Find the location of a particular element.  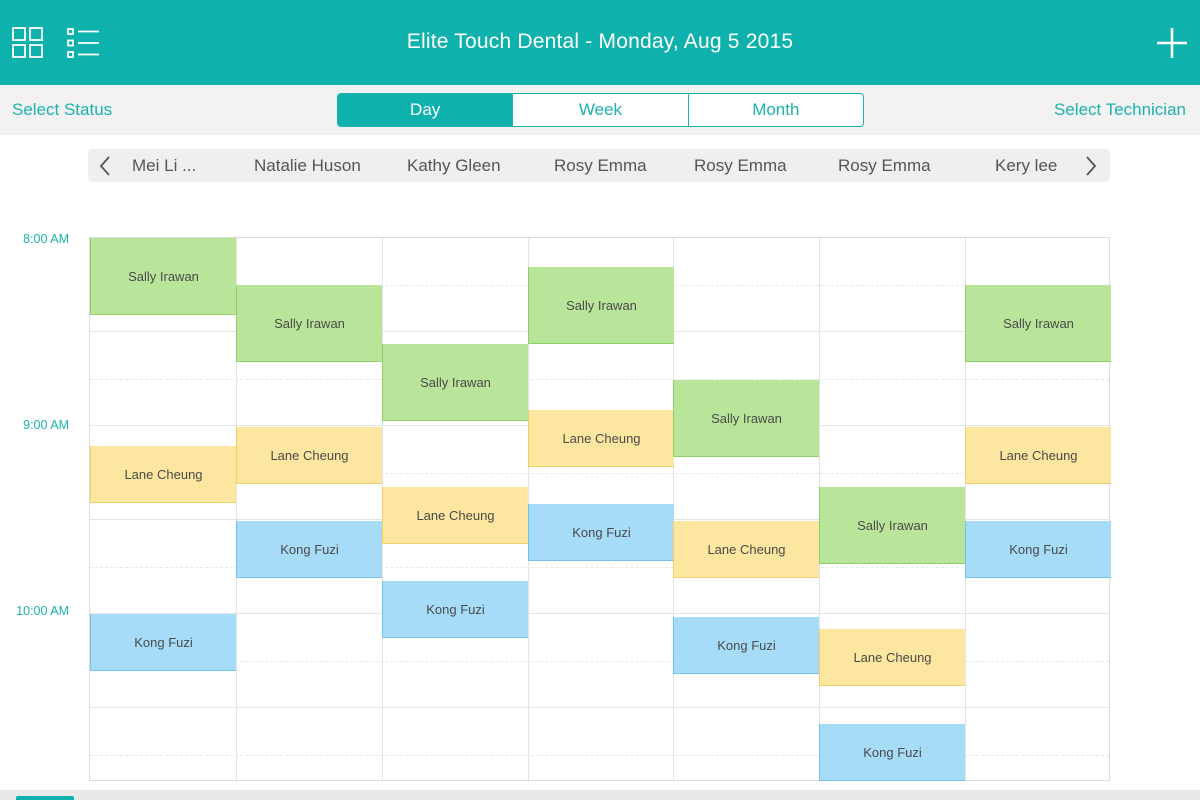

time-label: 10:00 AM is located at coordinates (42, 611).